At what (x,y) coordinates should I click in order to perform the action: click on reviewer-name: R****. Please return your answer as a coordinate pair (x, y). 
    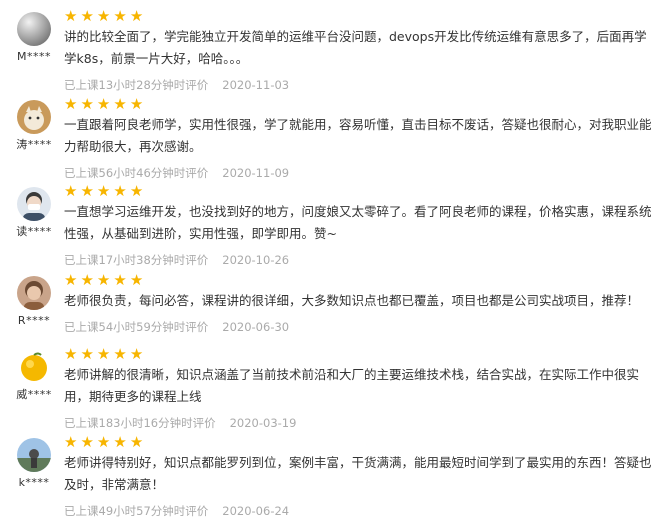
    Looking at the image, I should click on (34, 320).